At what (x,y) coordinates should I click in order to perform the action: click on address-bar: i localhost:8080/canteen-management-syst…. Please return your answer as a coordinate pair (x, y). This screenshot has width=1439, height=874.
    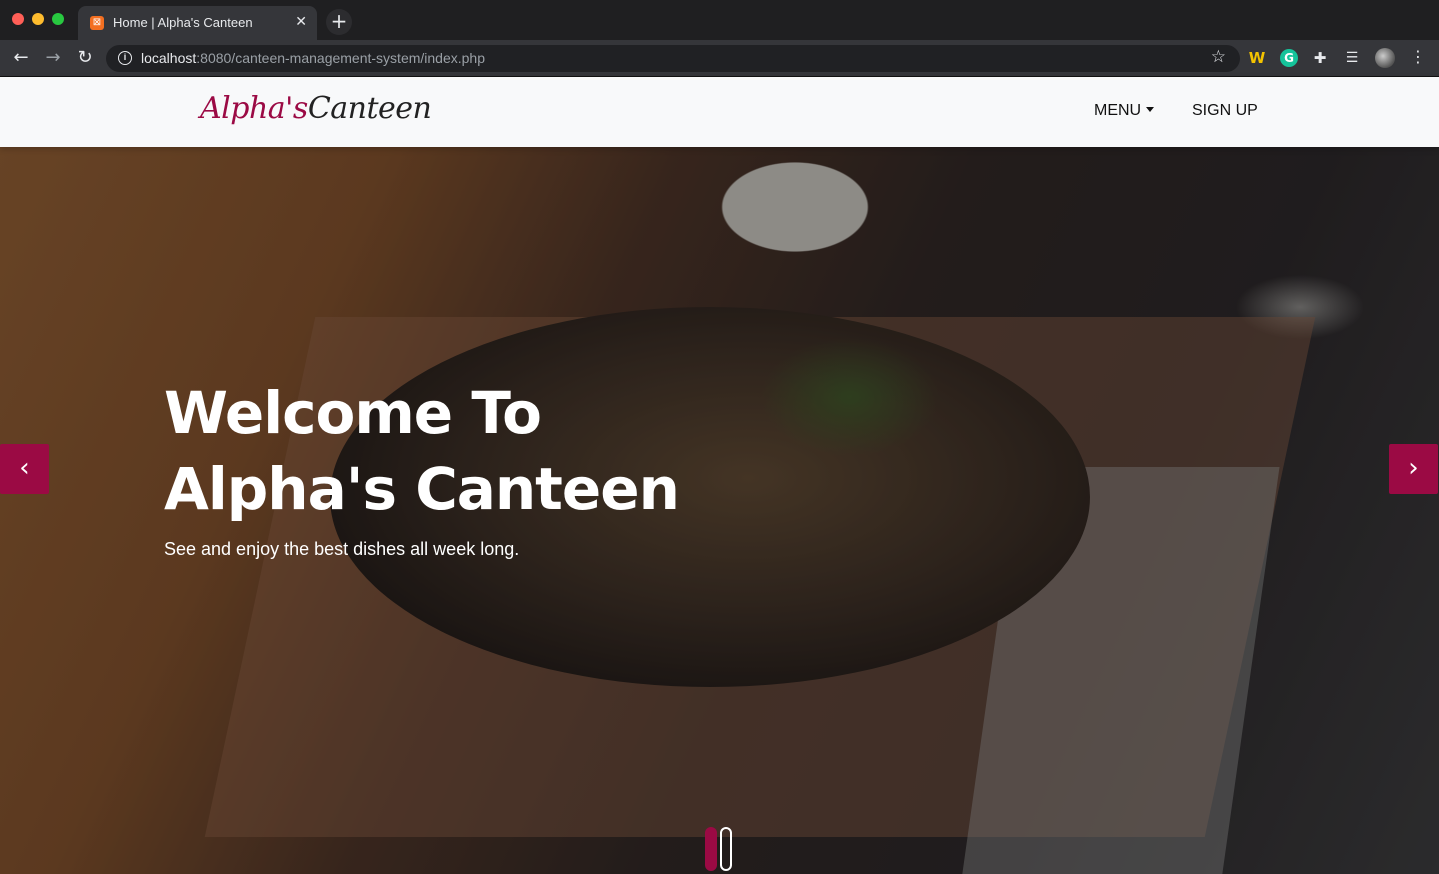
    Looking at the image, I should click on (673, 58).